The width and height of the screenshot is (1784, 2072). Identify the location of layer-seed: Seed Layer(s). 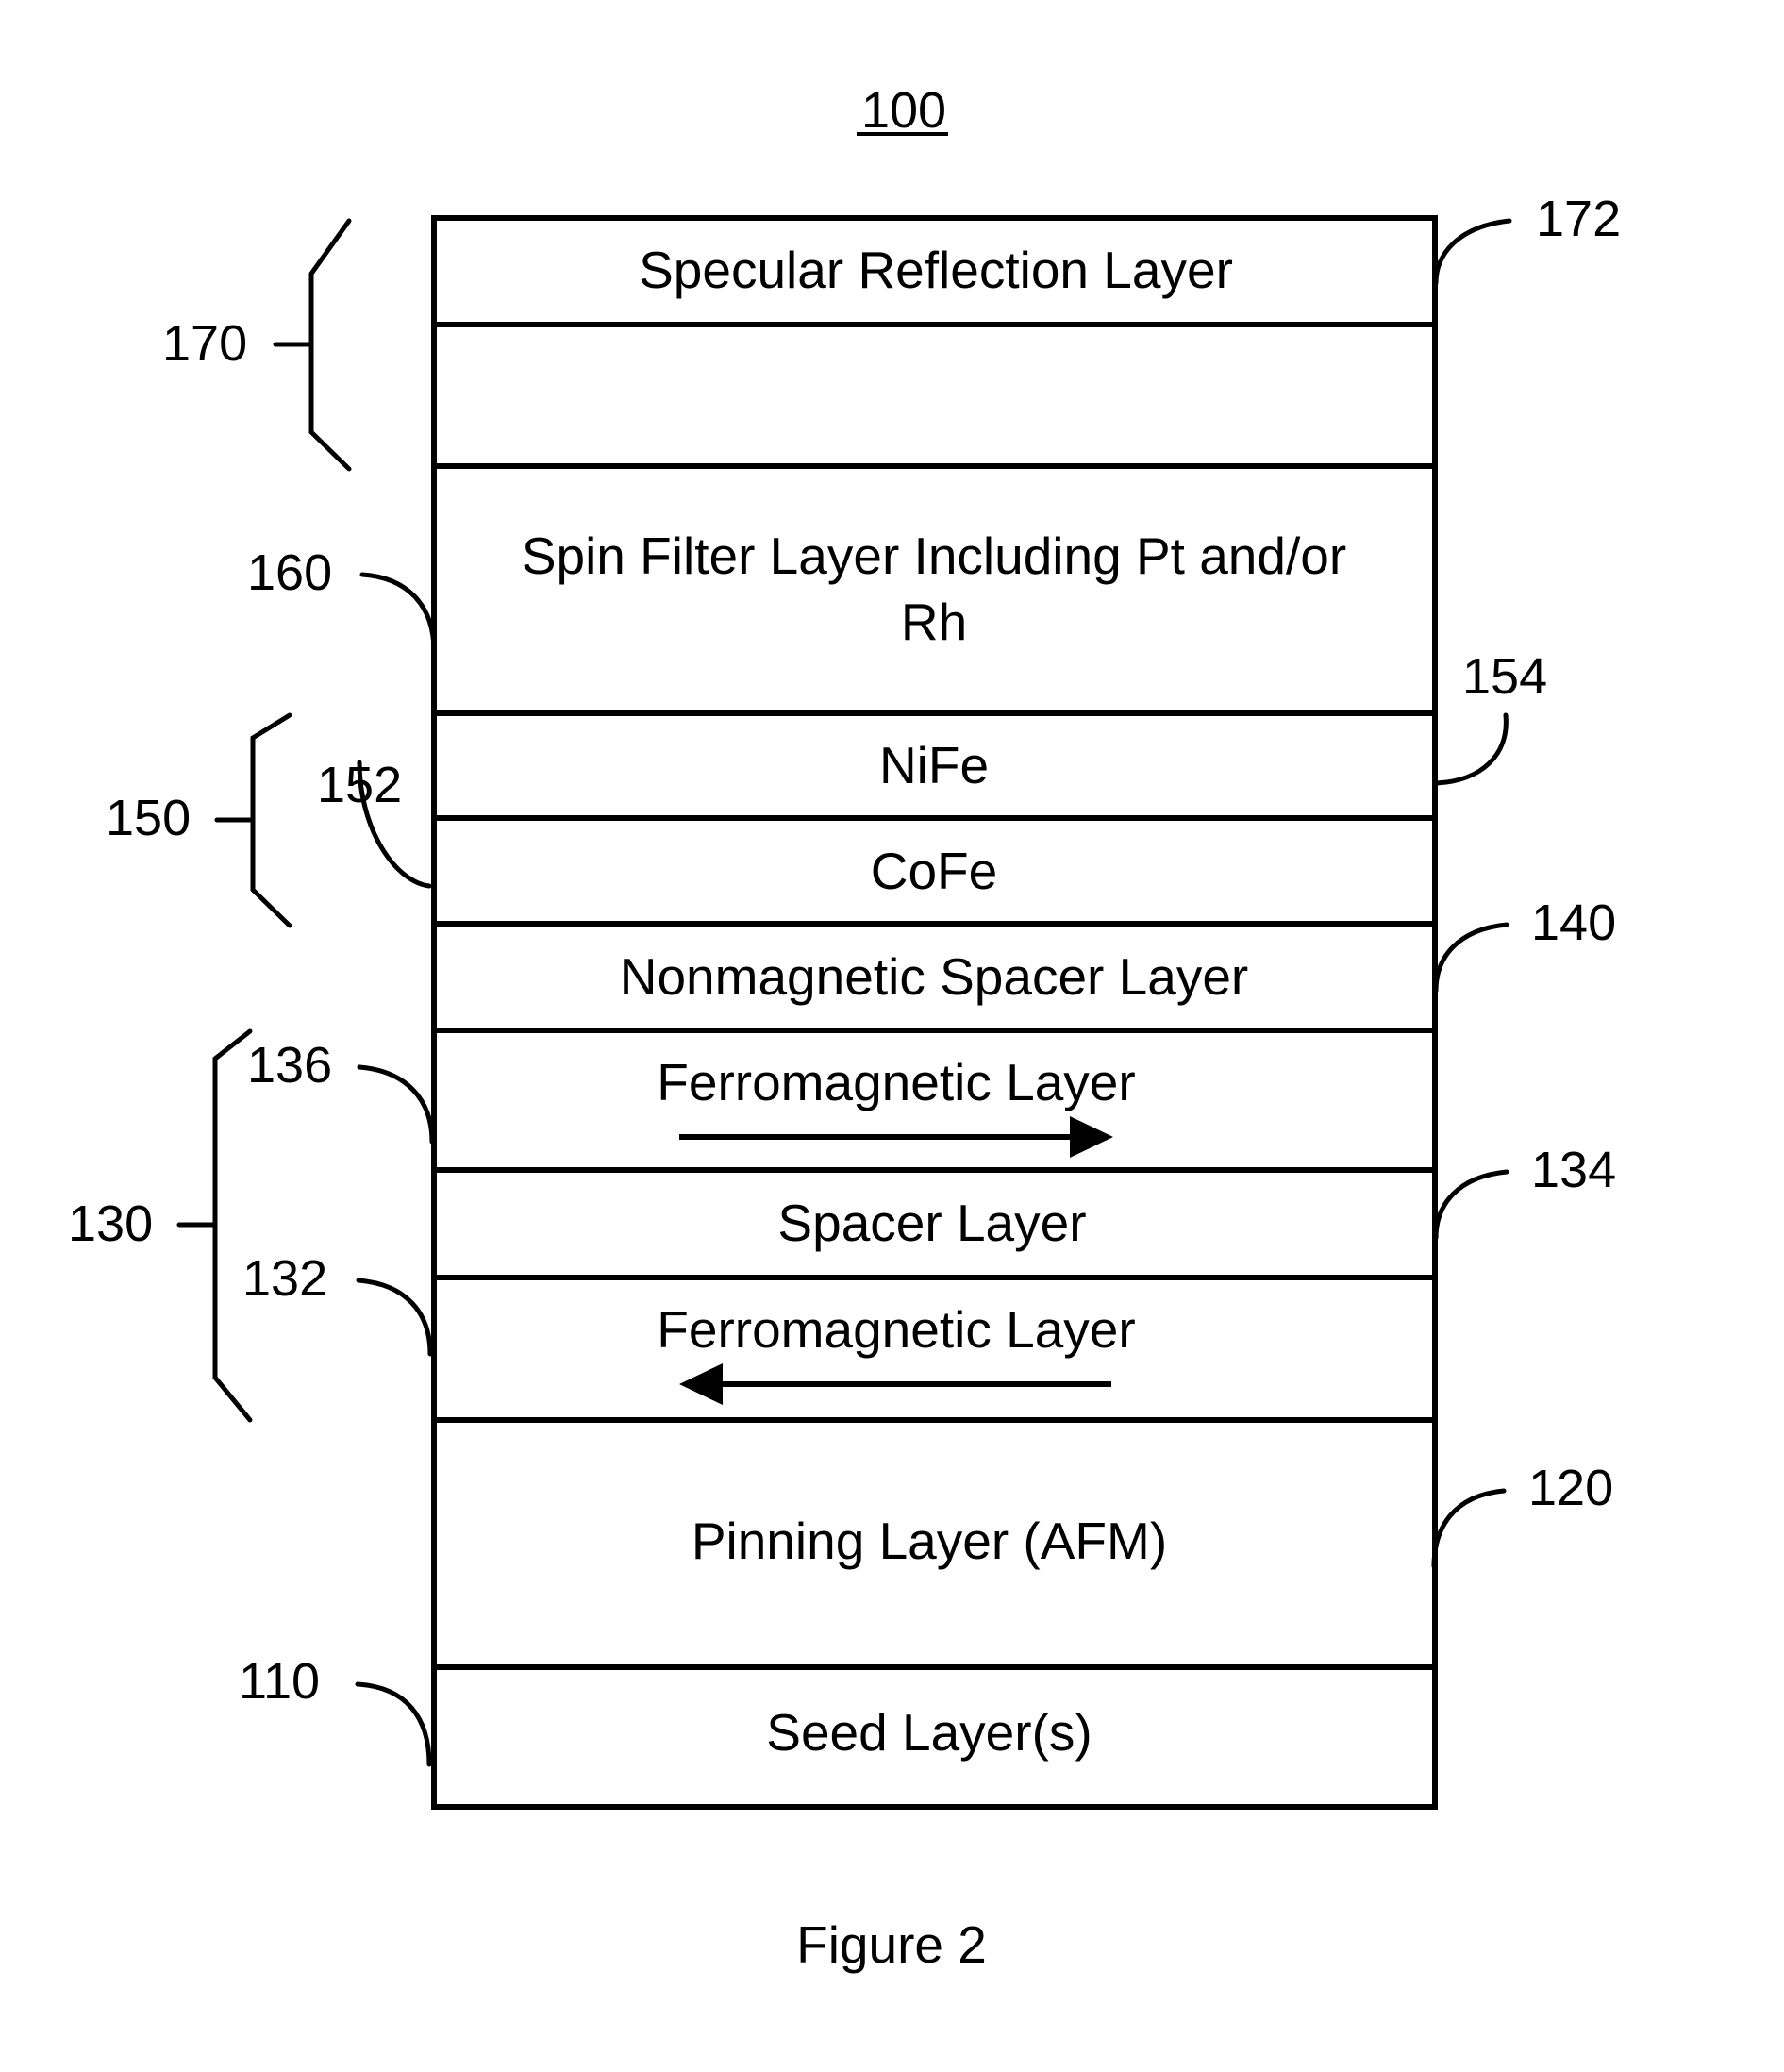
(929, 1732).